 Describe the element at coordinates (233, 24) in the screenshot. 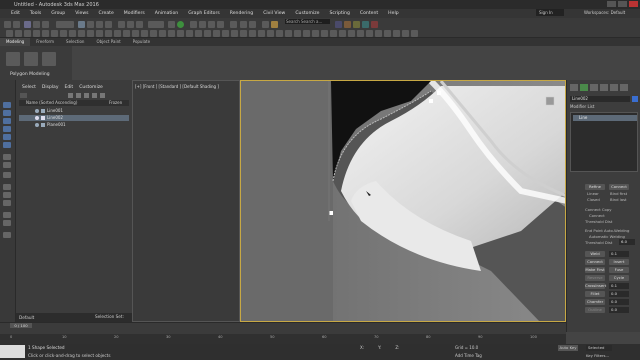

I see `edit-named-selection-icon` at that location.